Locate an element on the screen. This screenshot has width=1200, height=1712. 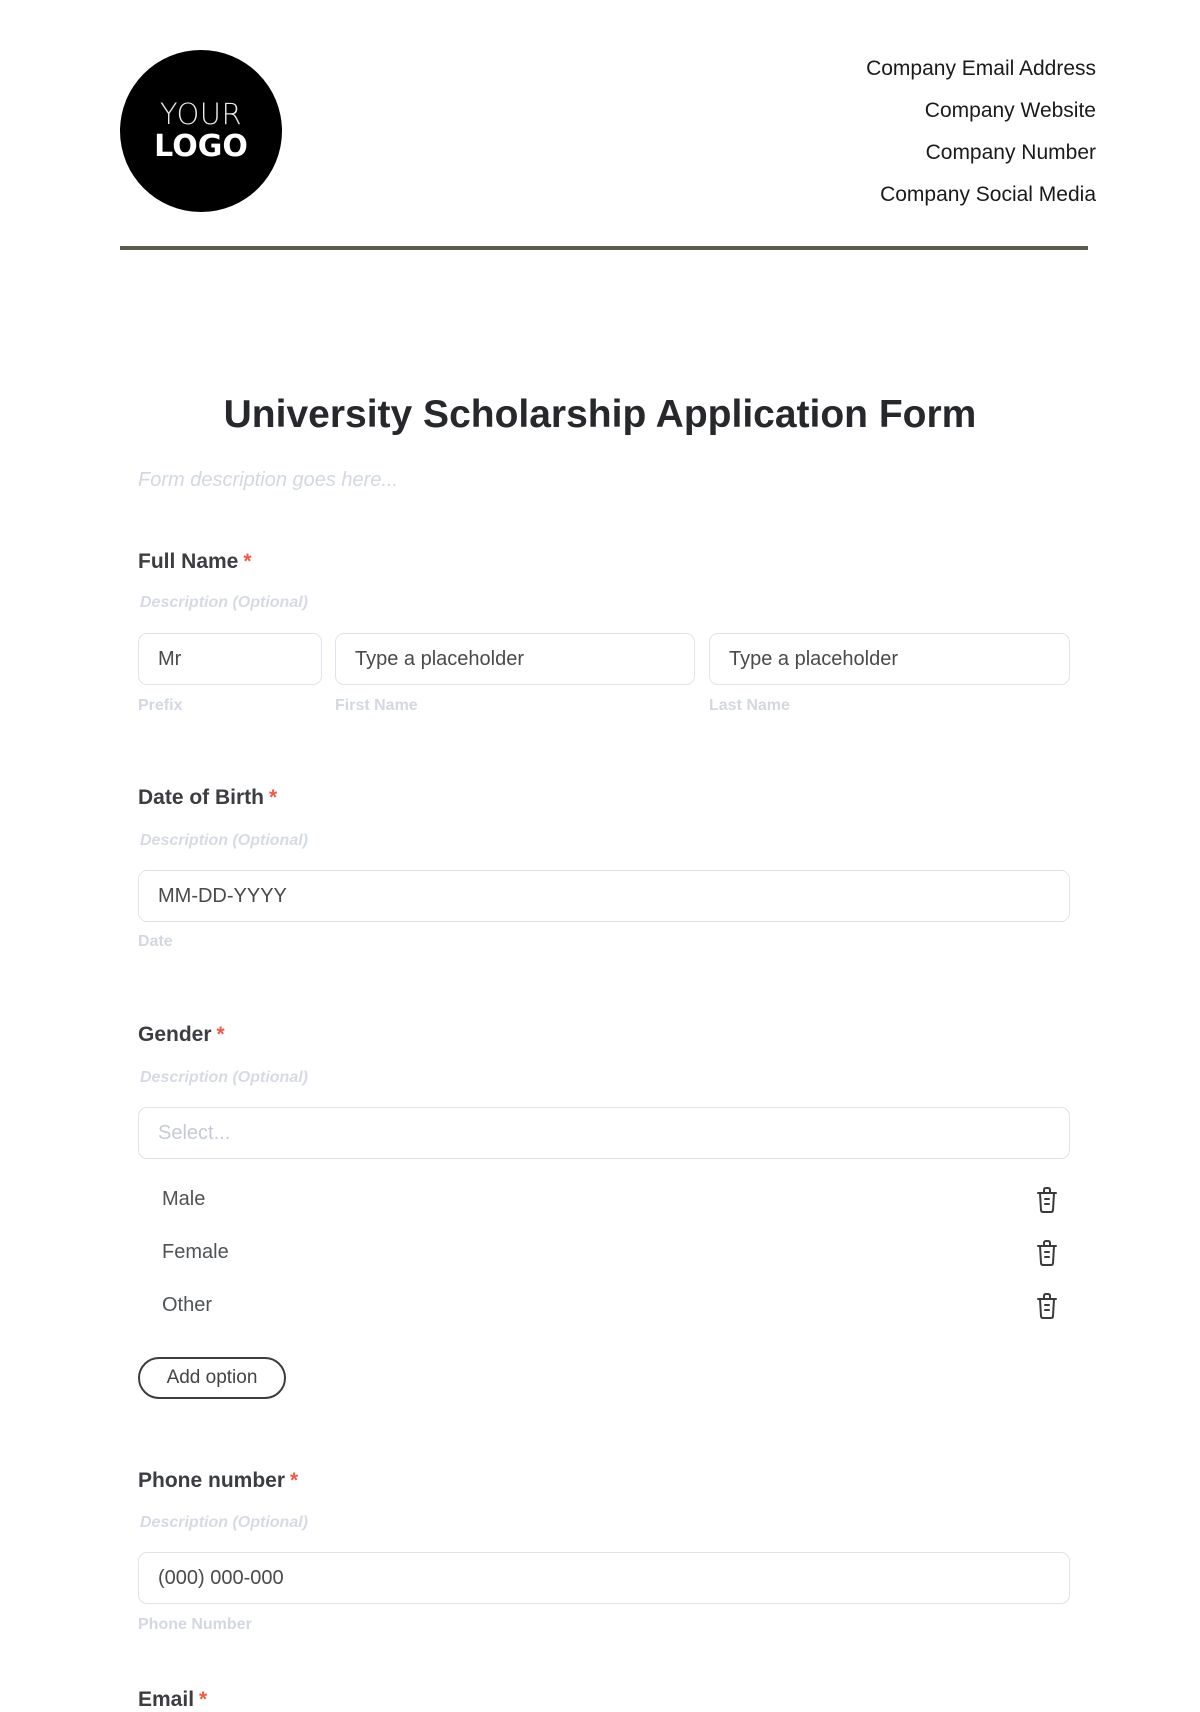
email-label-text: Email is located at coordinates (166, 1699).